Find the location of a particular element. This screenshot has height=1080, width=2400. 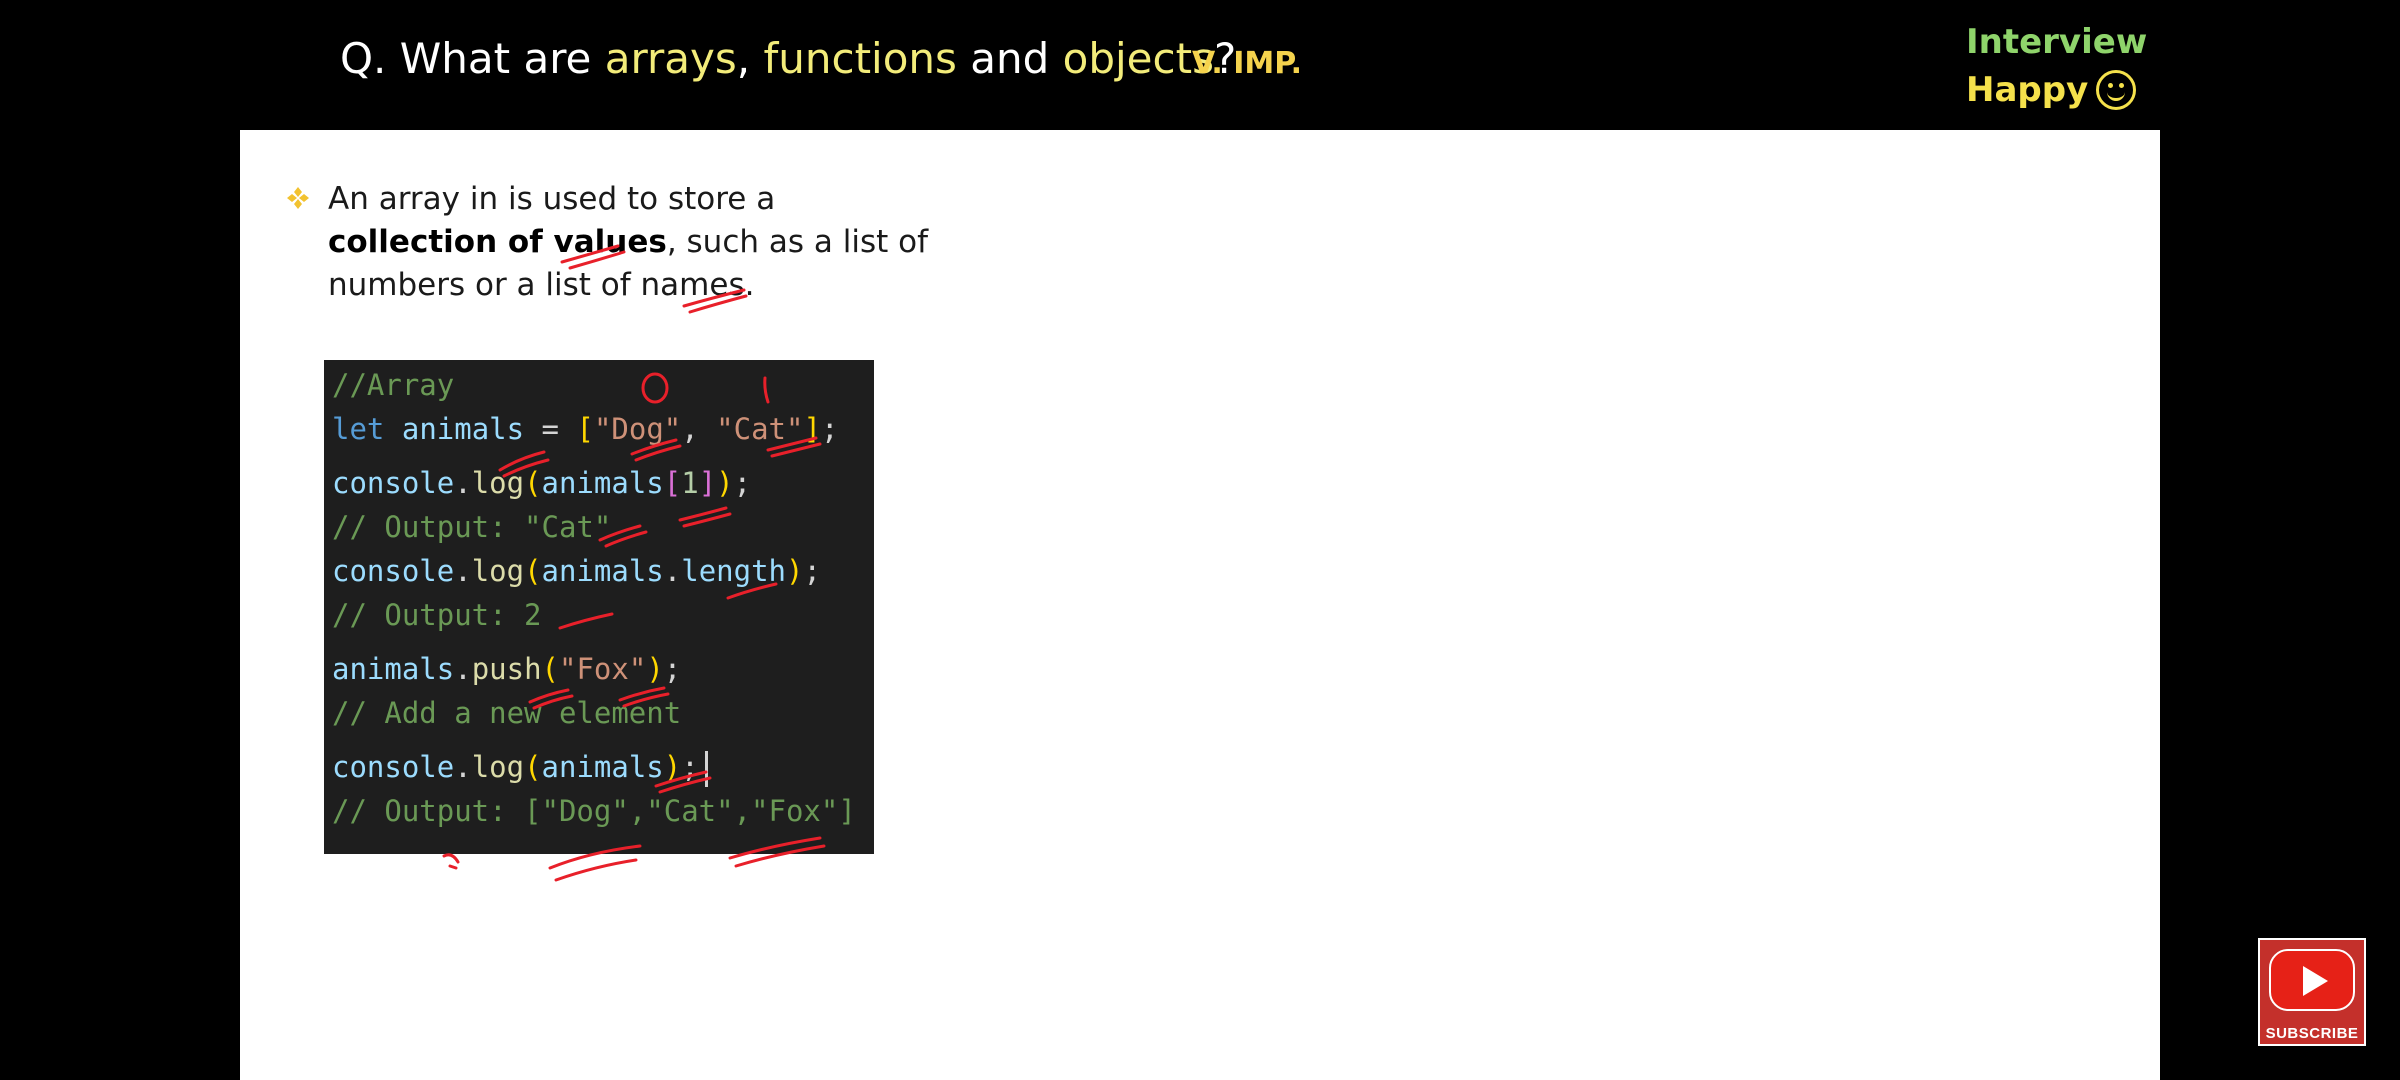

code-line-9: console.log(animals); is located at coordinates (520, 768).